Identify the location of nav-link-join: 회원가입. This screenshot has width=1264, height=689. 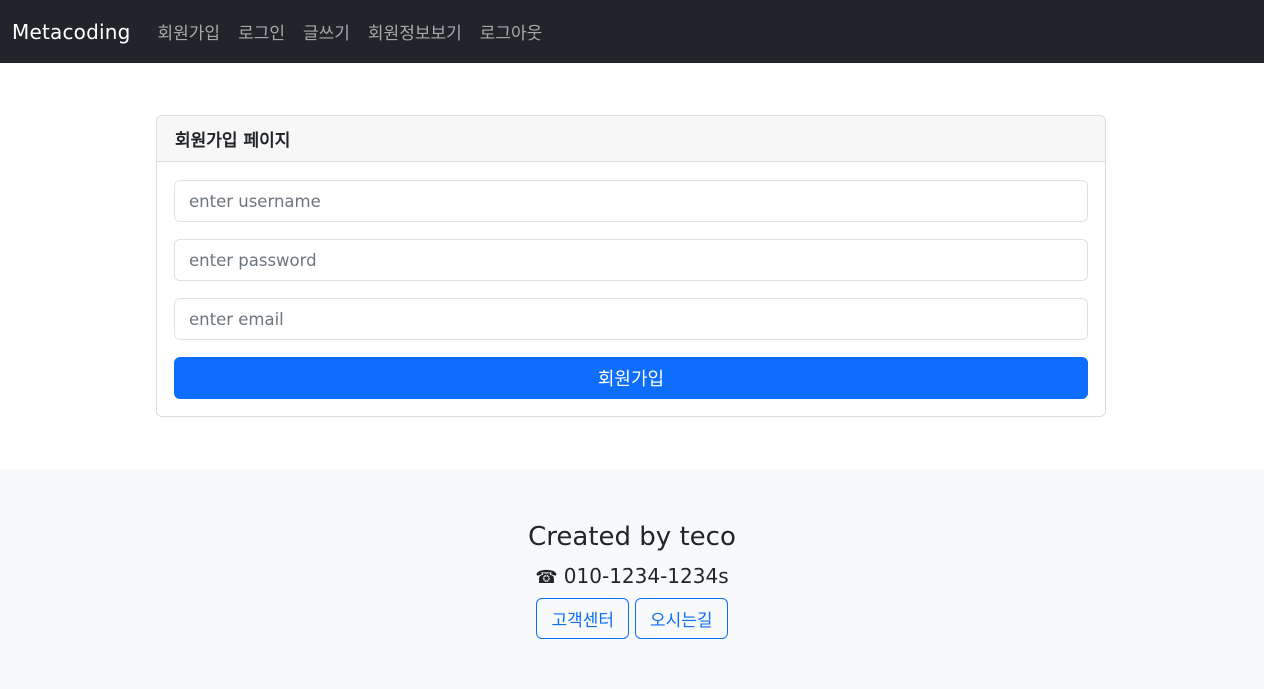
(189, 31).